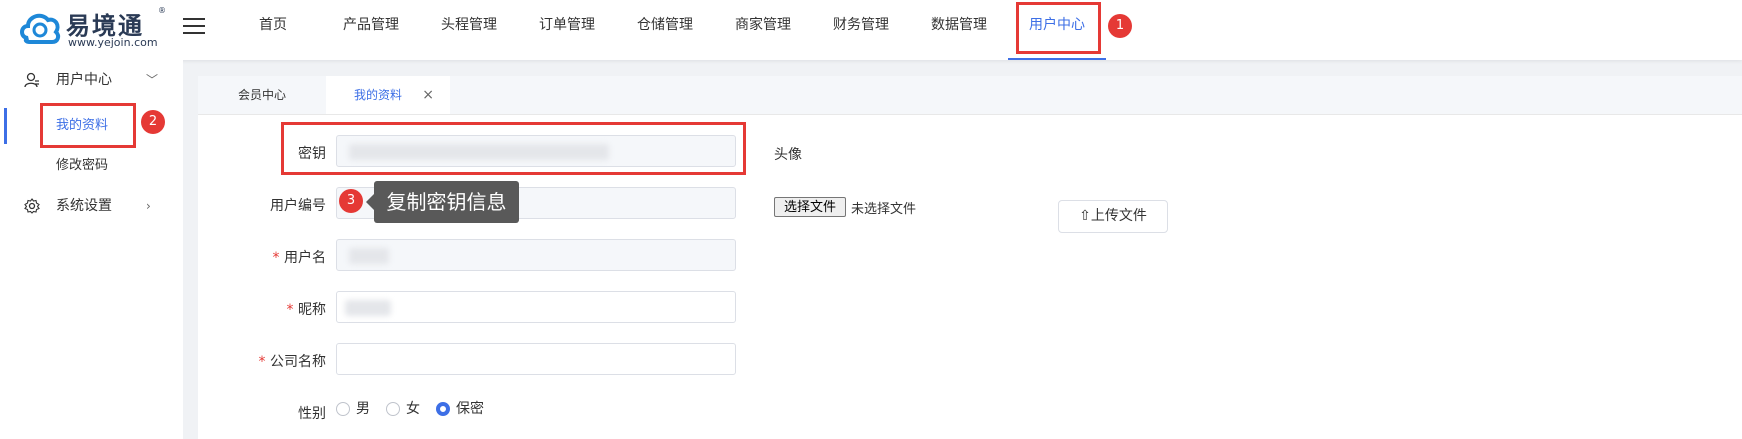 The height and width of the screenshot is (439, 1742). Describe the element at coordinates (393, 409) in the screenshot. I see `gender-radio-female` at that location.